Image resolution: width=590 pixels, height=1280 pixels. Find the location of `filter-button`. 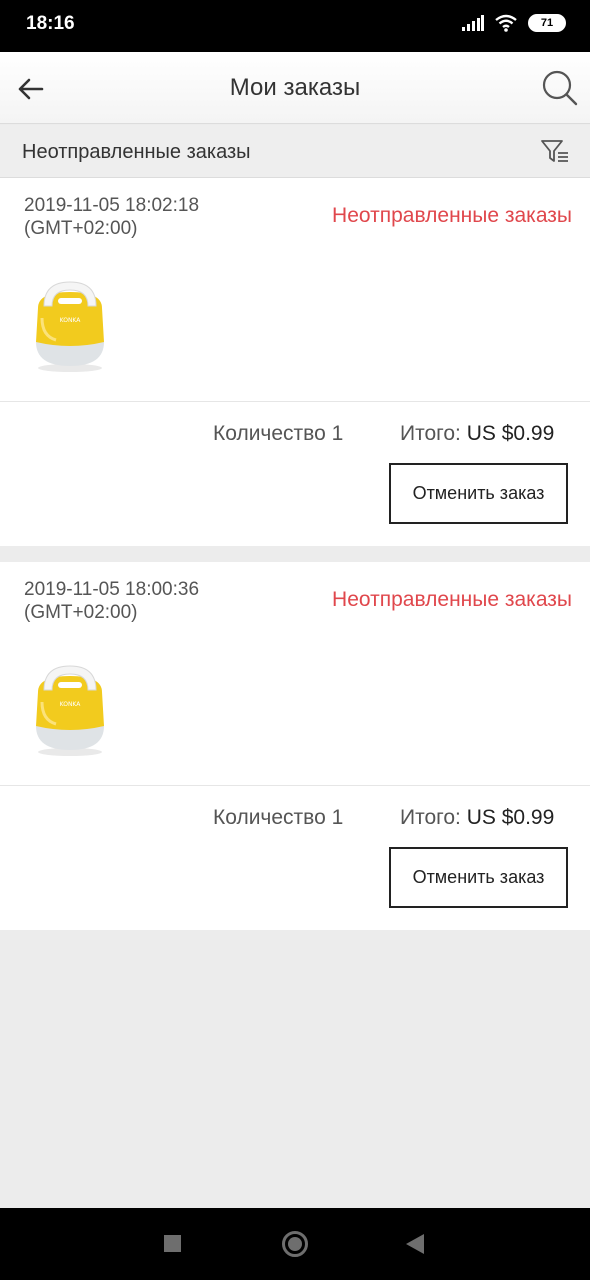

filter-button is located at coordinates (555, 152).